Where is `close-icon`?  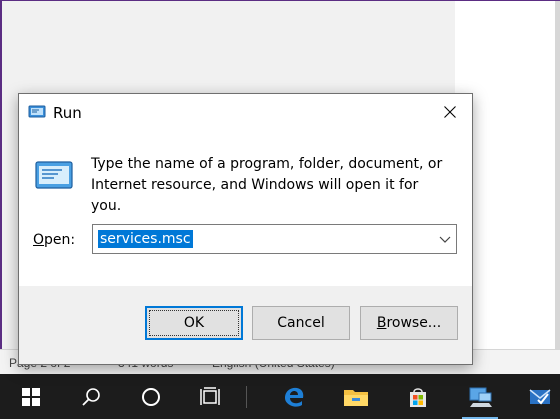
close-icon is located at coordinates (450, 112).